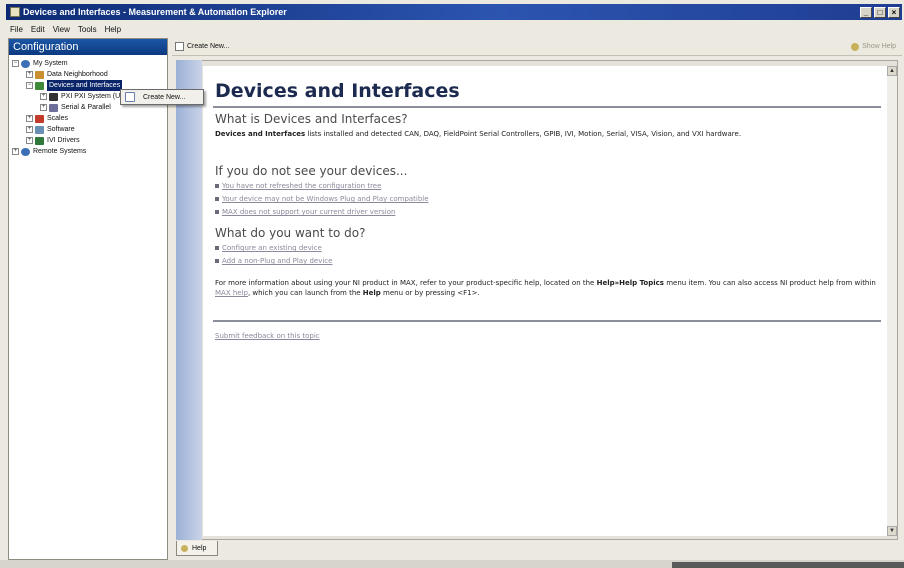 This screenshot has width=904, height=568. What do you see at coordinates (87, 29) in the screenshot?
I see `menu-tools: Tools` at bounding box center [87, 29].